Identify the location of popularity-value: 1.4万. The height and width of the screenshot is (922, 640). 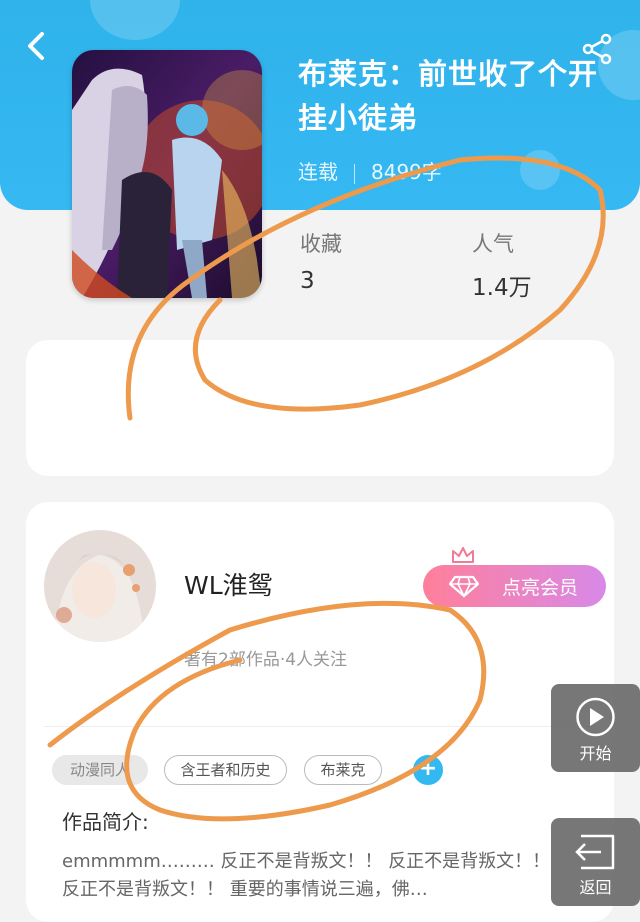
(502, 288).